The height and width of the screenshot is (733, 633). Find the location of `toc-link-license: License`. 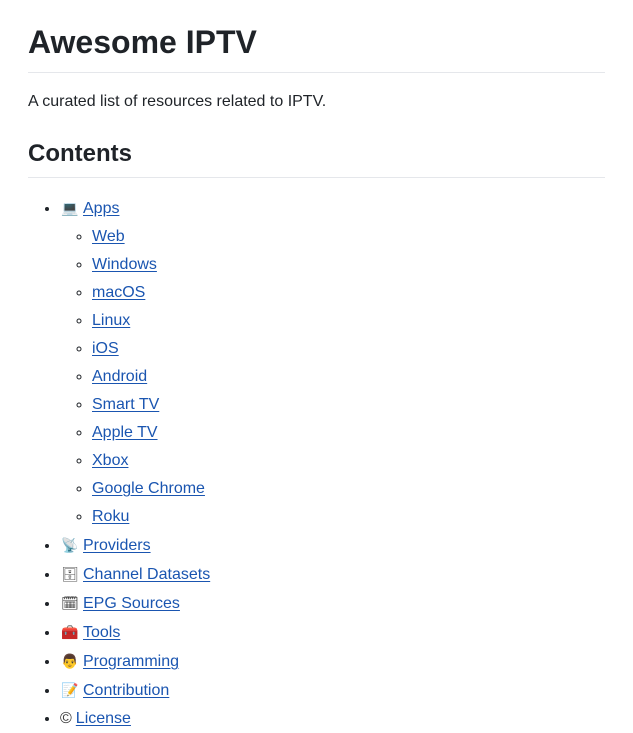

toc-link-license: License is located at coordinates (103, 718).